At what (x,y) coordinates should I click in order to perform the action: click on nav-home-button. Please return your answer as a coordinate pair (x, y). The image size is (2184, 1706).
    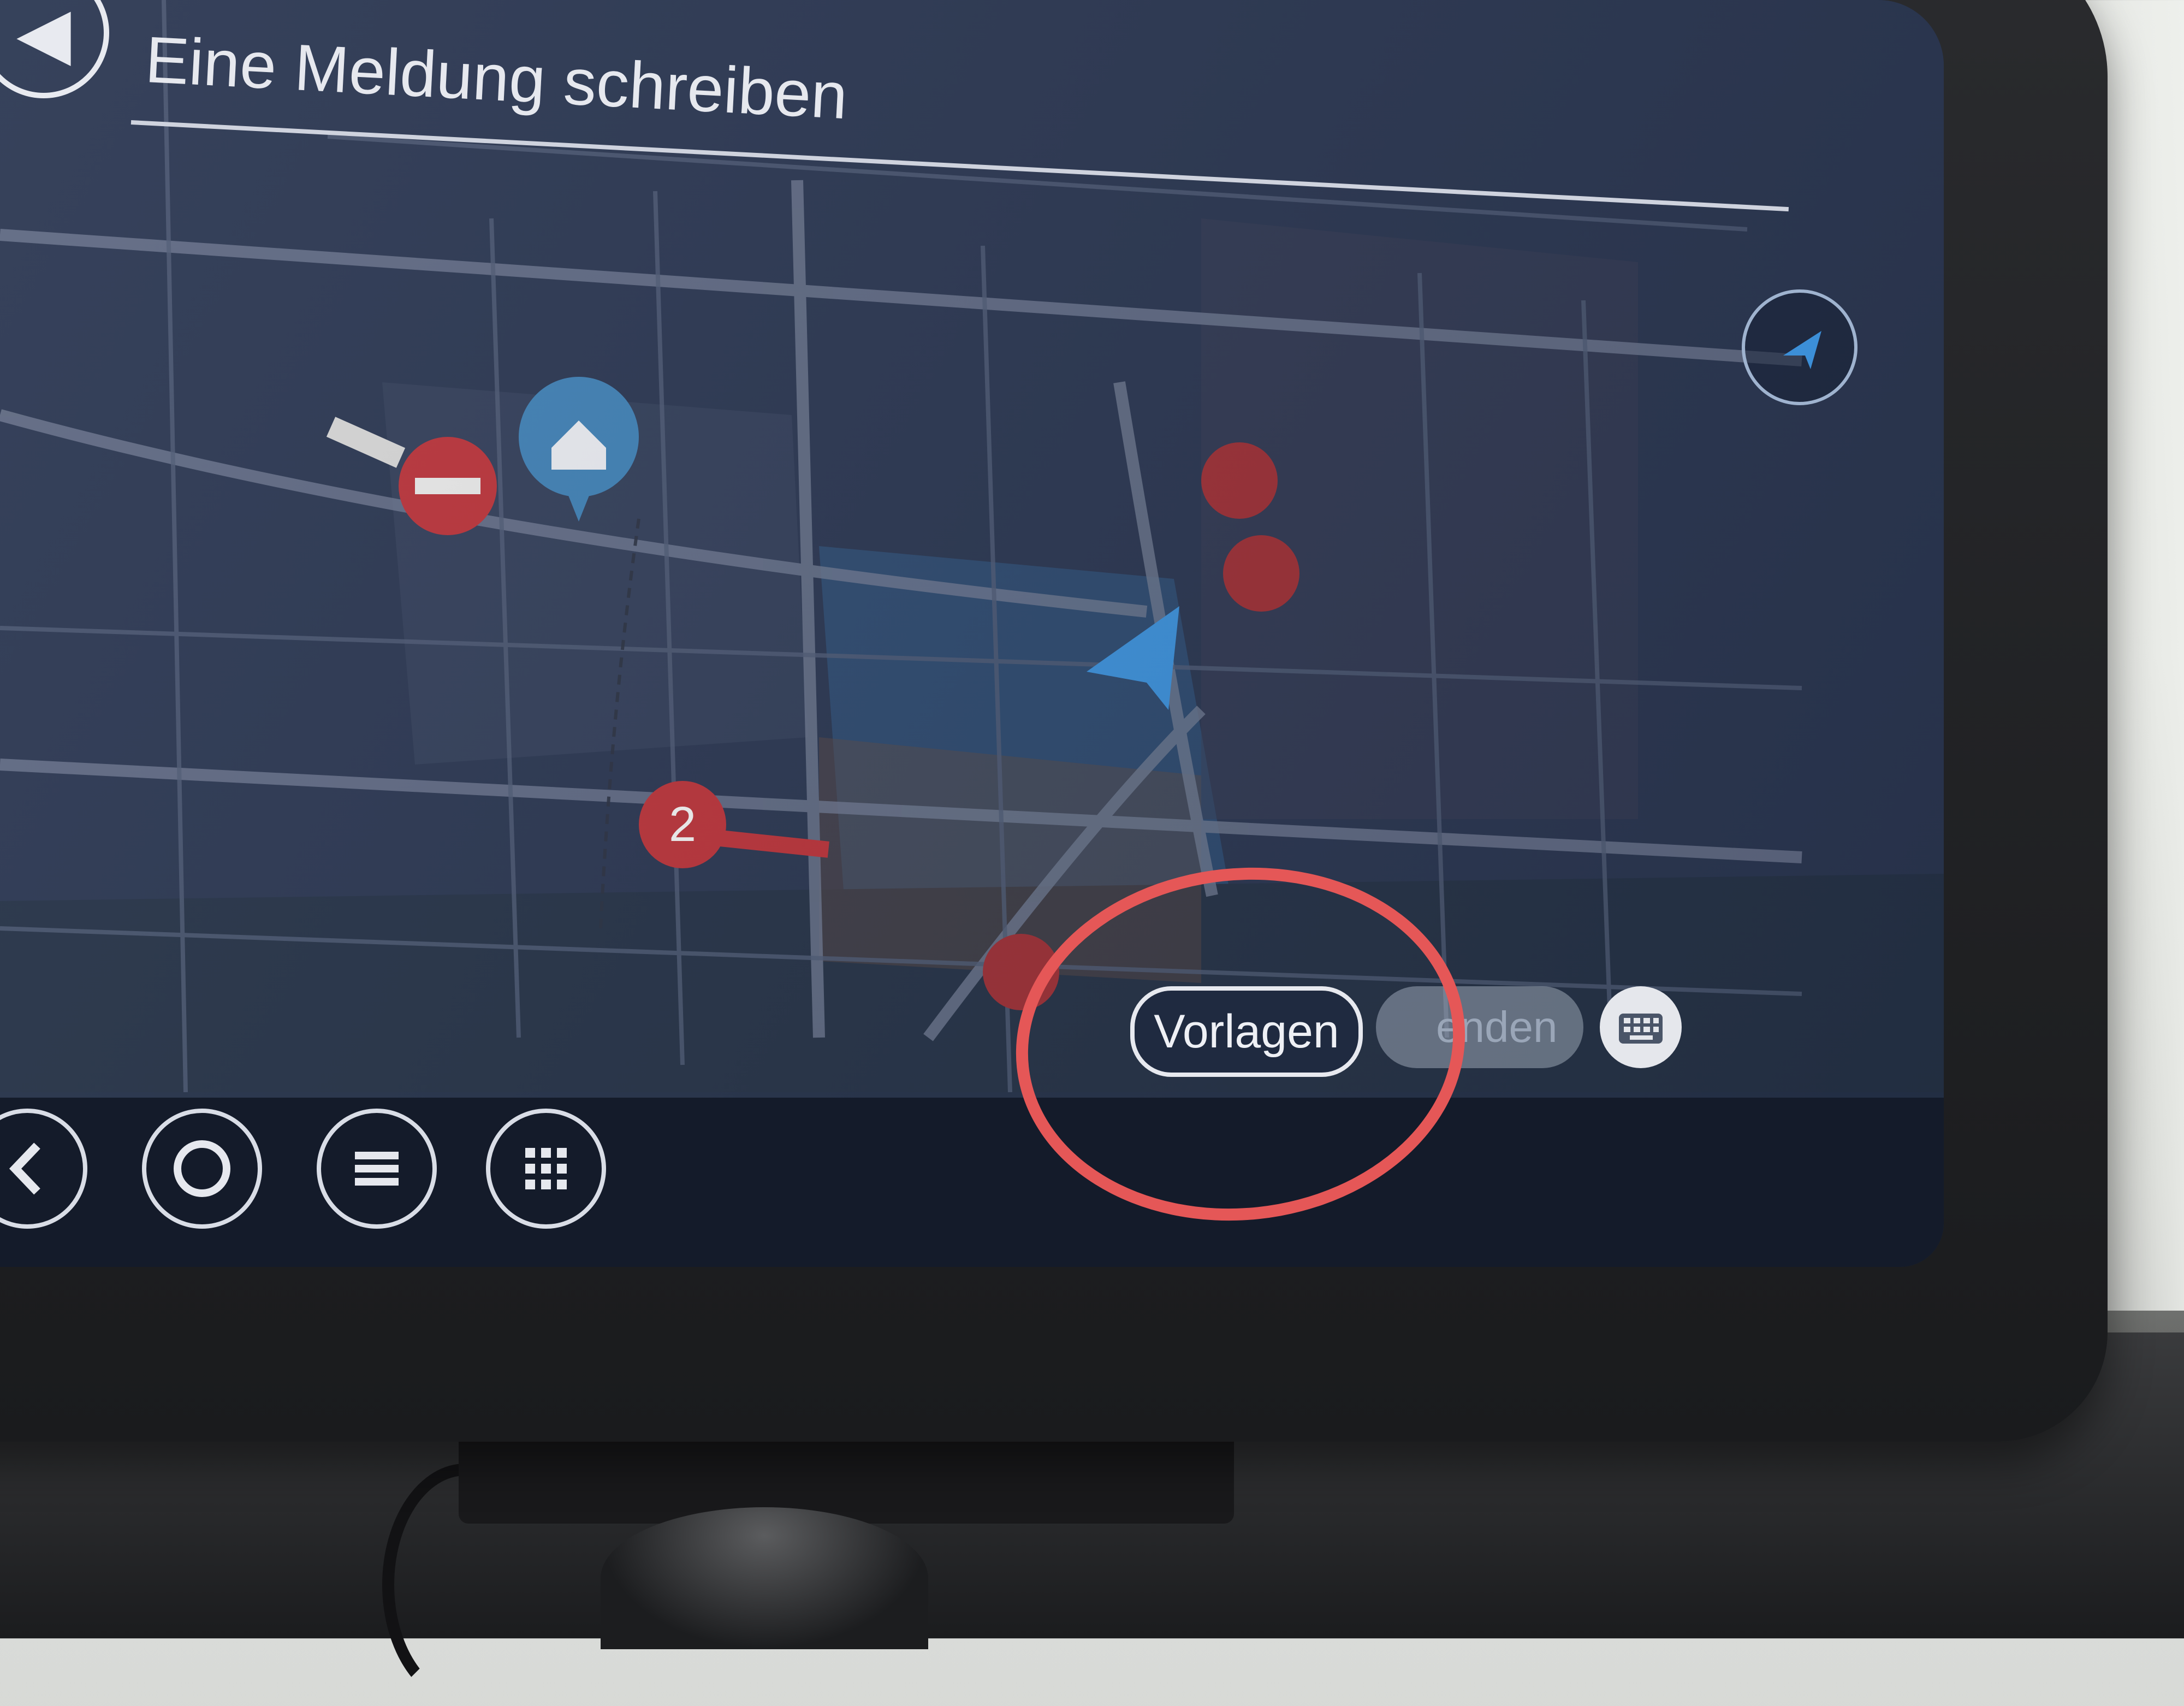
    Looking at the image, I should click on (202, 1169).